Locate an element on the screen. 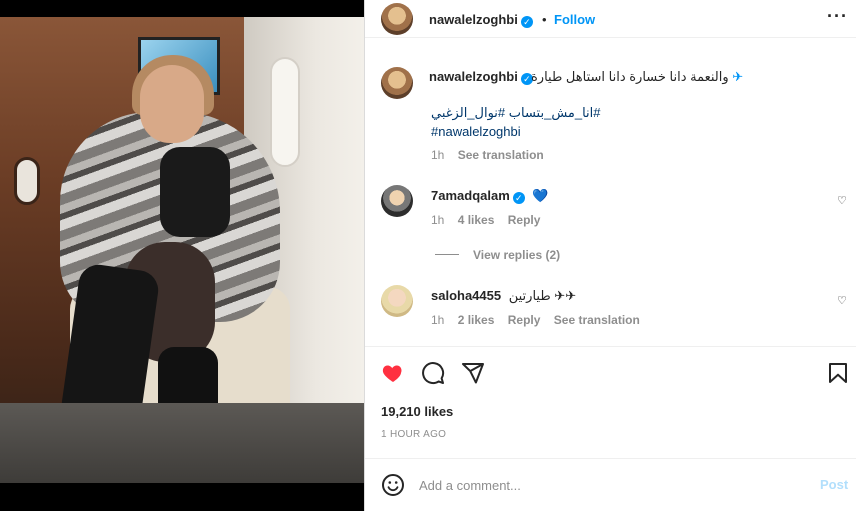 The height and width of the screenshot is (511, 856). caption-emoji-icon: ✈ is located at coordinates (738, 76).